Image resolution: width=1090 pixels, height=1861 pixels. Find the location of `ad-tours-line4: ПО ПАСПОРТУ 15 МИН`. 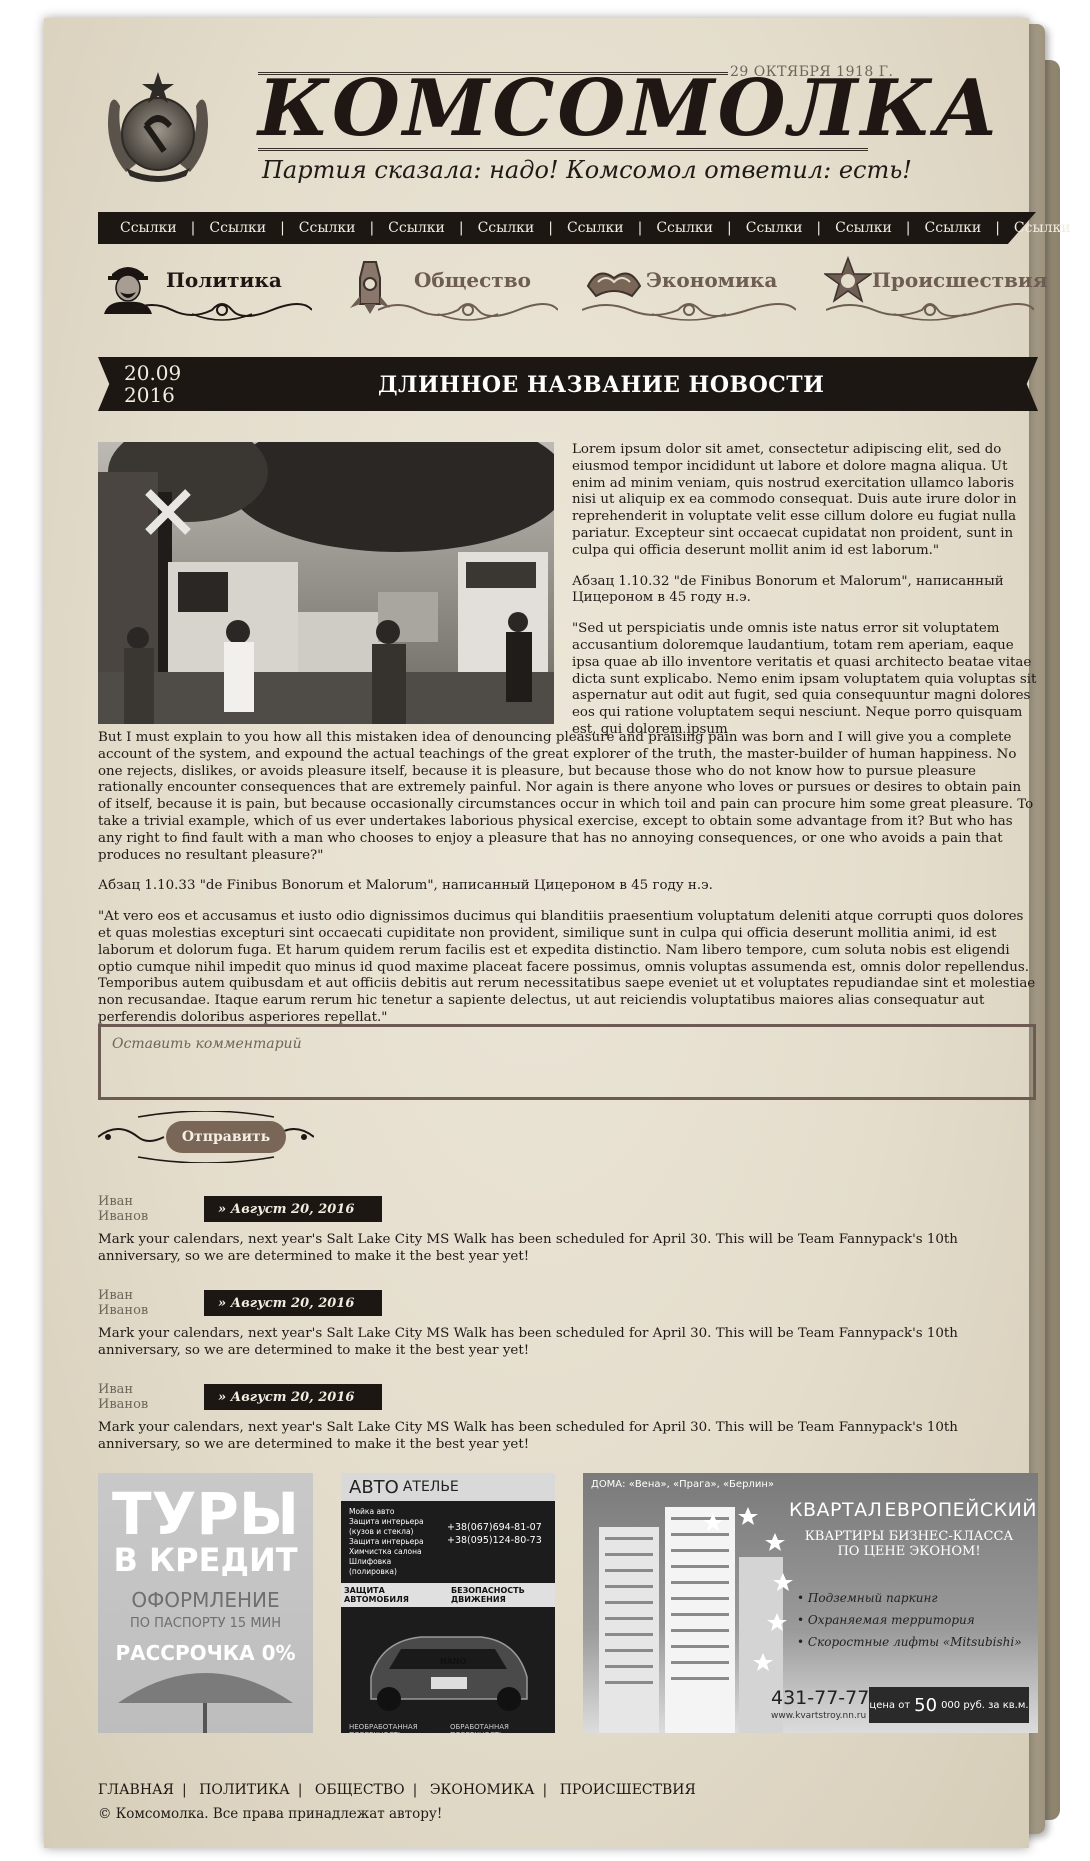

ad-tours-line4: ПО ПАСПОРТУ 15 МИН is located at coordinates (205, 1624).